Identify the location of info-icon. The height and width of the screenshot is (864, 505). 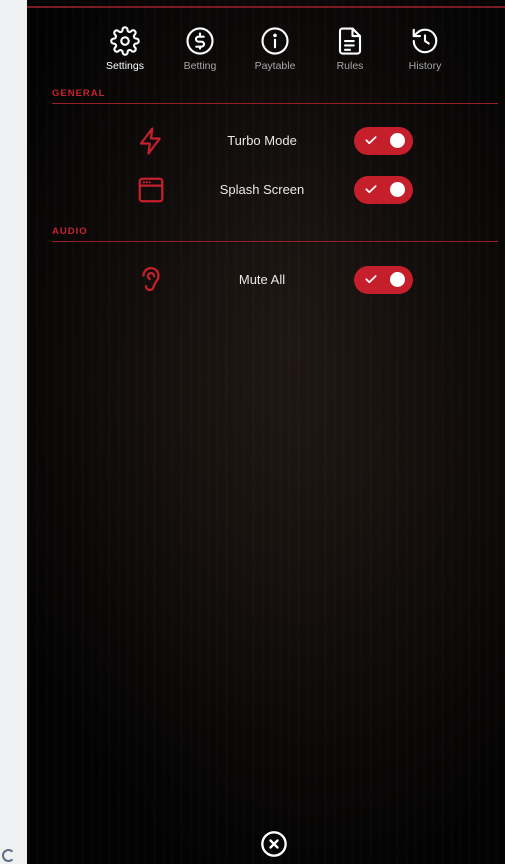
(275, 41).